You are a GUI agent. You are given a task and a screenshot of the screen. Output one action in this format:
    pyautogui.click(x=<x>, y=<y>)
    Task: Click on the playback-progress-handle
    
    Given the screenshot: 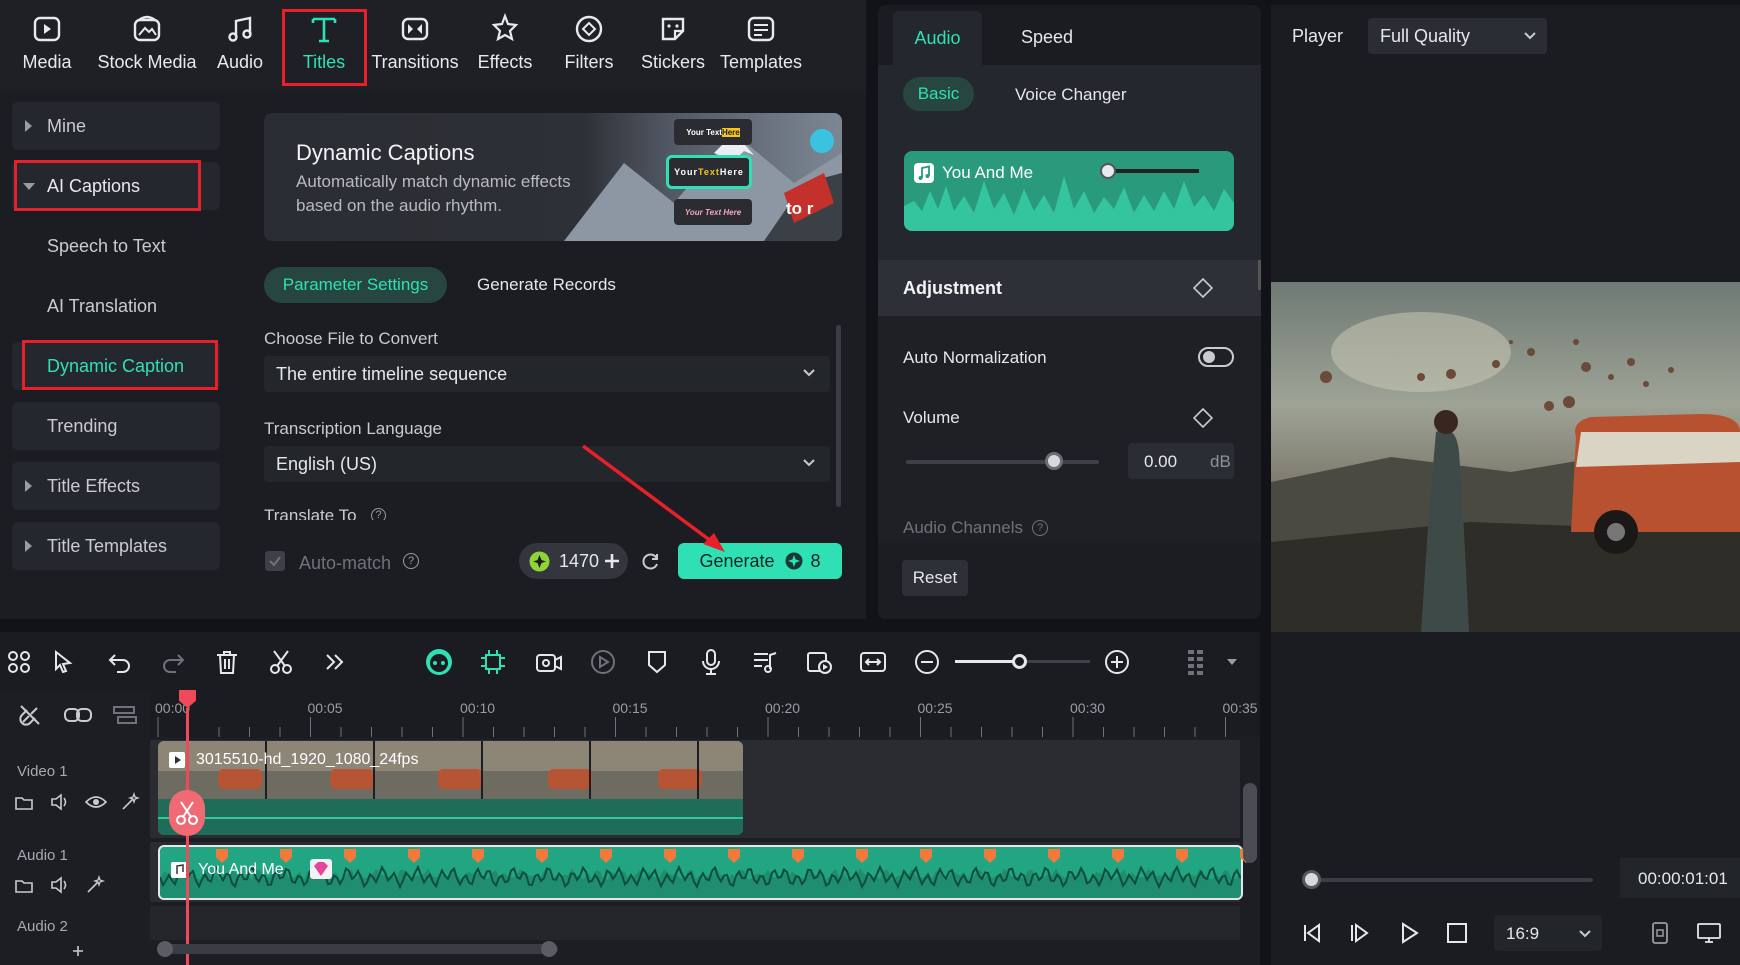 What is the action you would take?
    pyautogui.click(x=1311, y=879)
    